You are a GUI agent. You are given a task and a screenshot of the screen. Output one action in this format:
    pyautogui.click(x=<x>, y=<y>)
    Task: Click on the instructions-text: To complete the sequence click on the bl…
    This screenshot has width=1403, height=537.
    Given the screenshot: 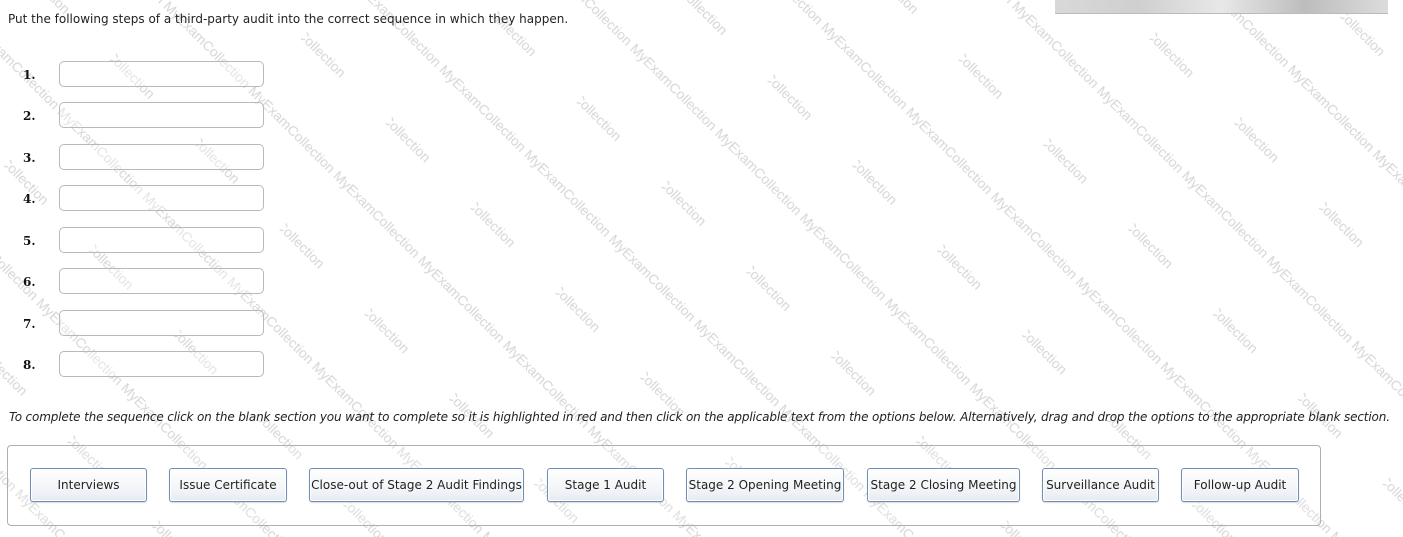 What is the action you would take?
    pyautogui.click(x=699, y=417)
    